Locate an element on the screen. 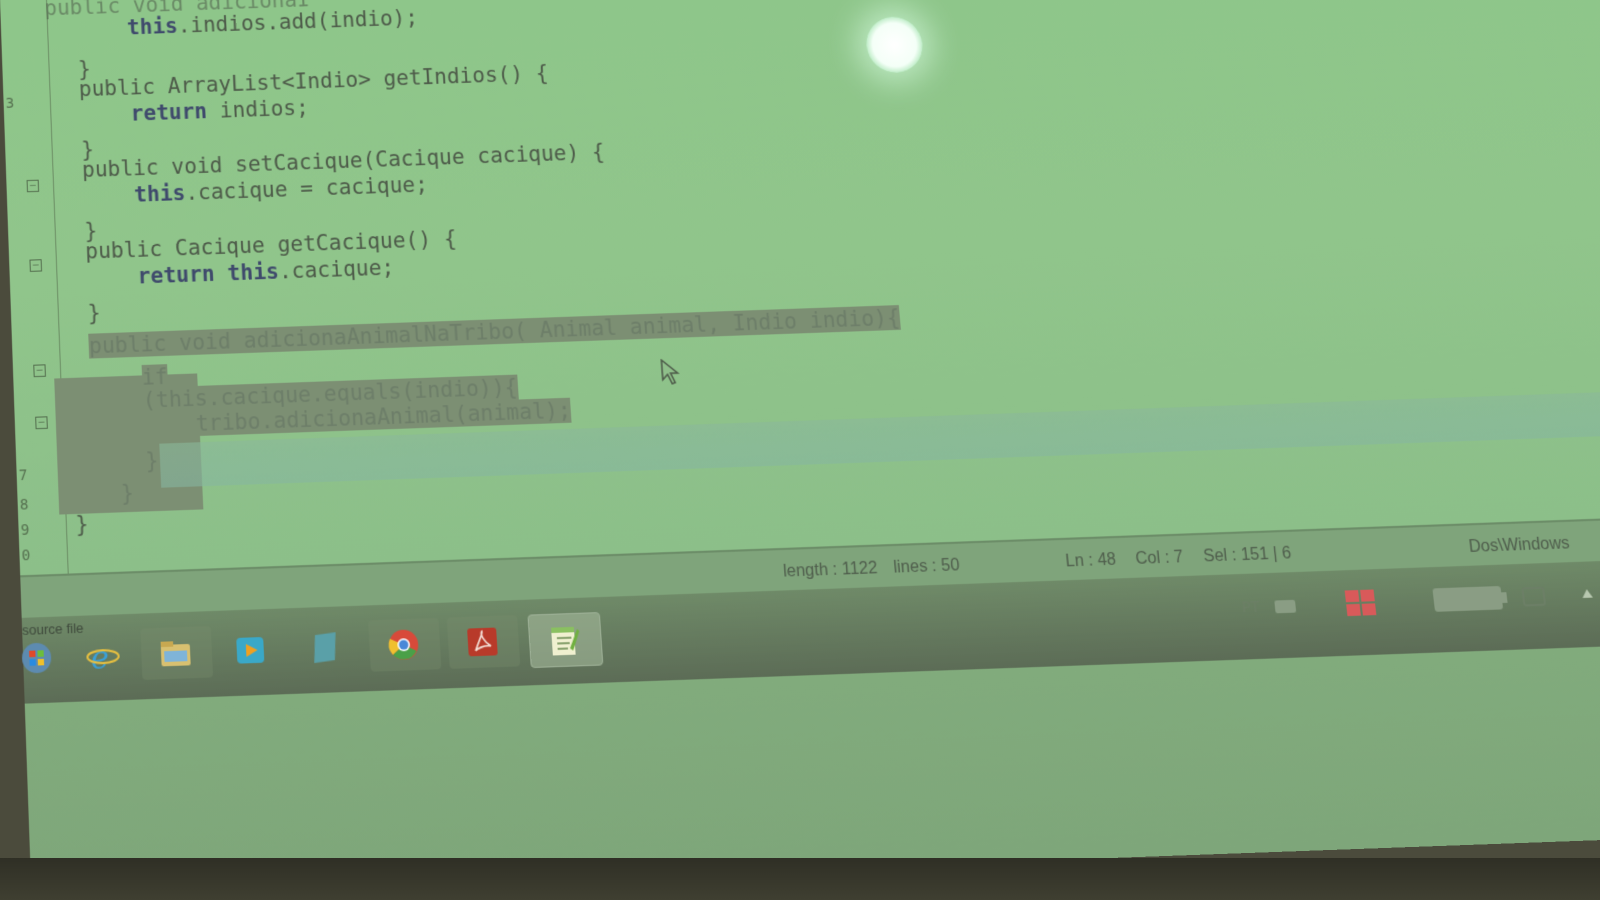  taskbar-ie: e is located at coordinates (104, 656).